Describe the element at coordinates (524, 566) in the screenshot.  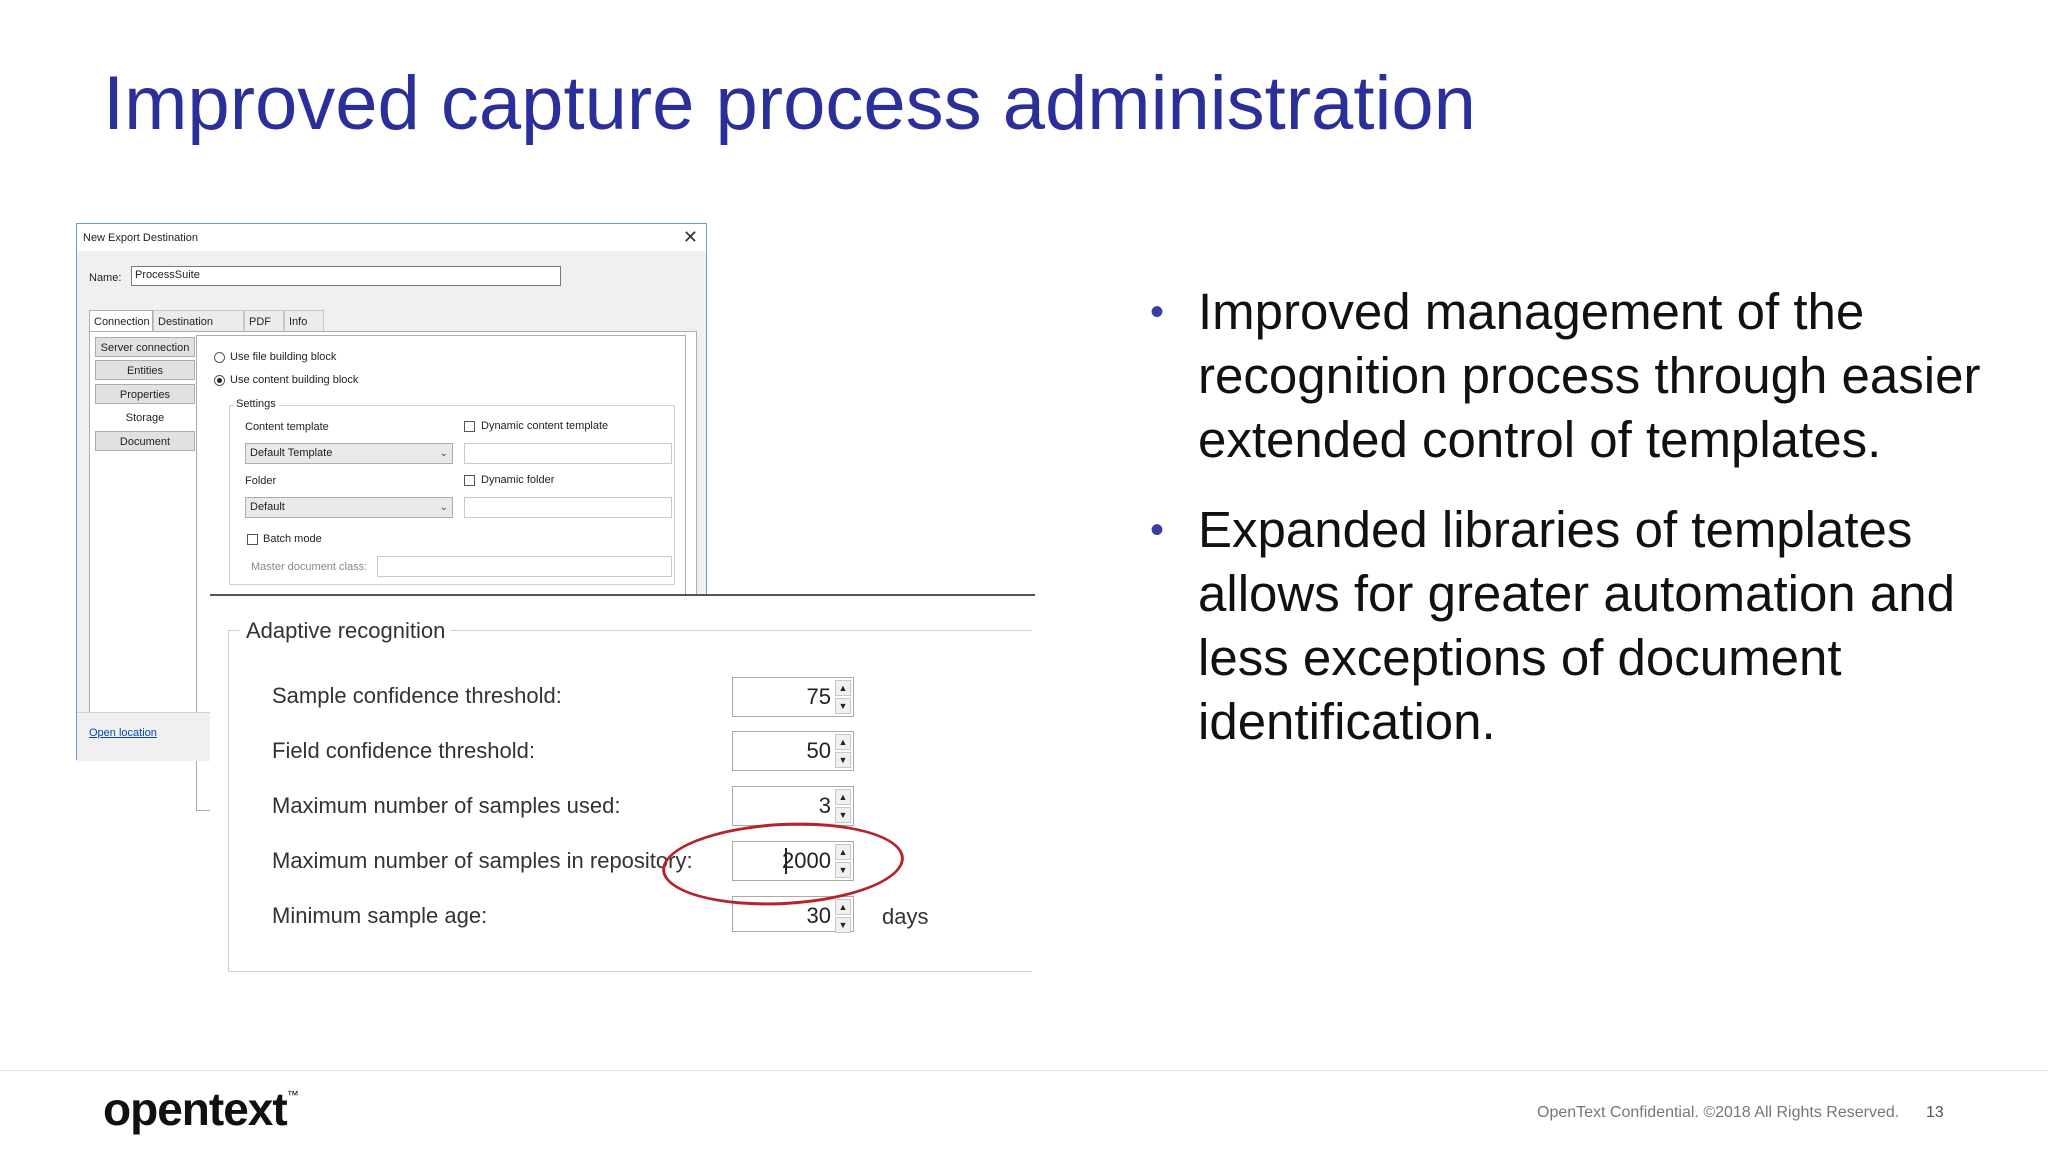
I see `master-document-class-input` at that location.